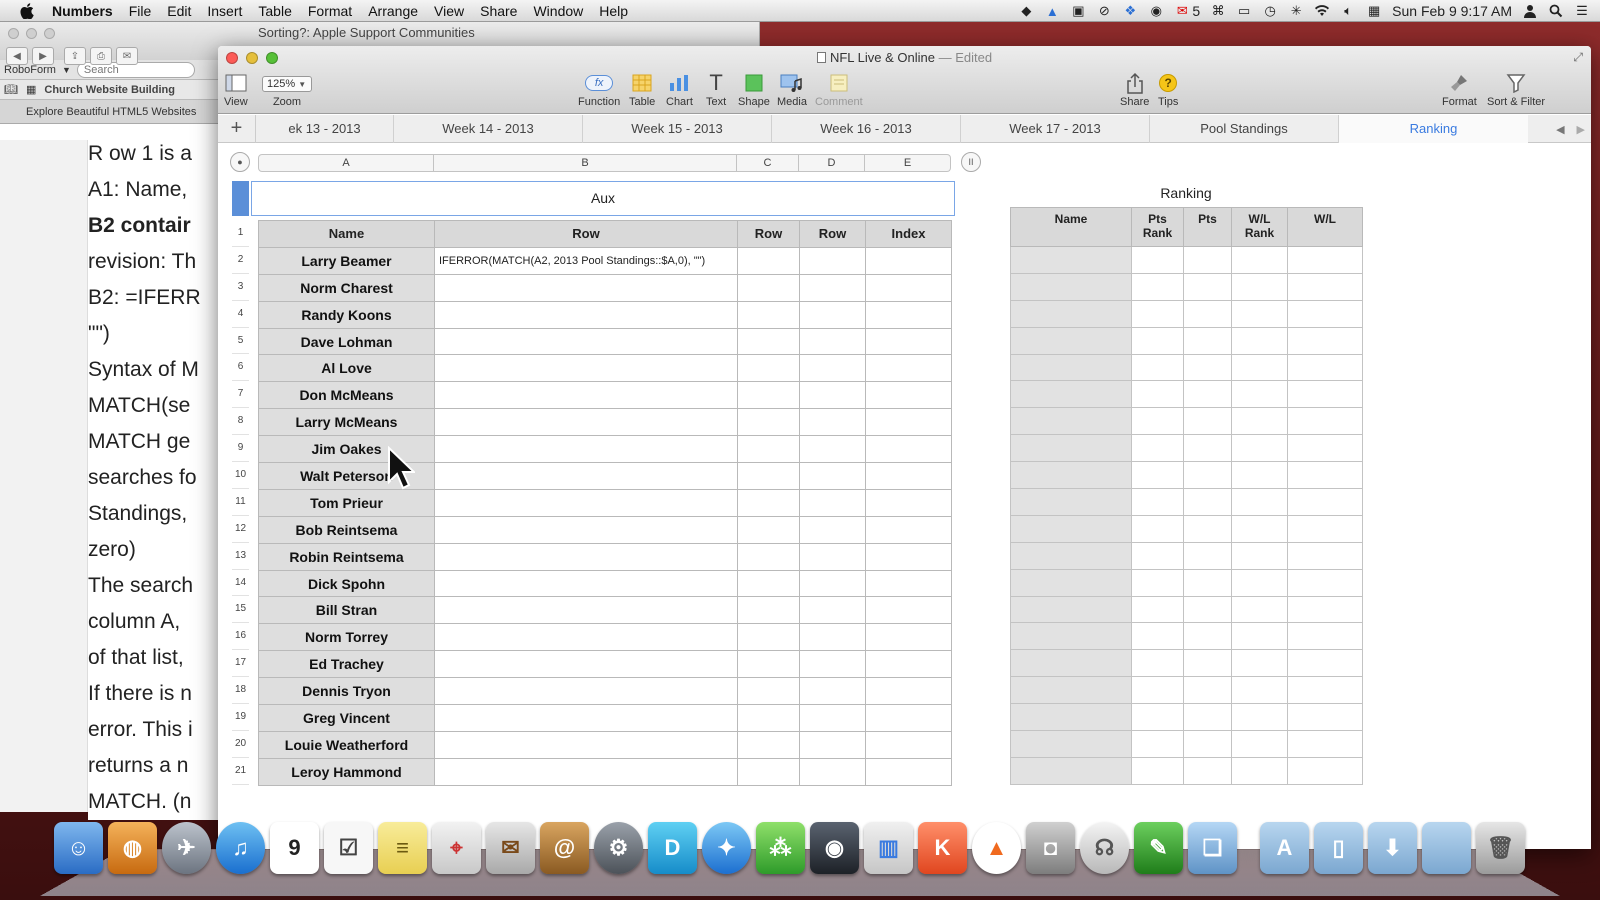  I want to click on elephant-app-icon: ☊, so click(1104, 848).